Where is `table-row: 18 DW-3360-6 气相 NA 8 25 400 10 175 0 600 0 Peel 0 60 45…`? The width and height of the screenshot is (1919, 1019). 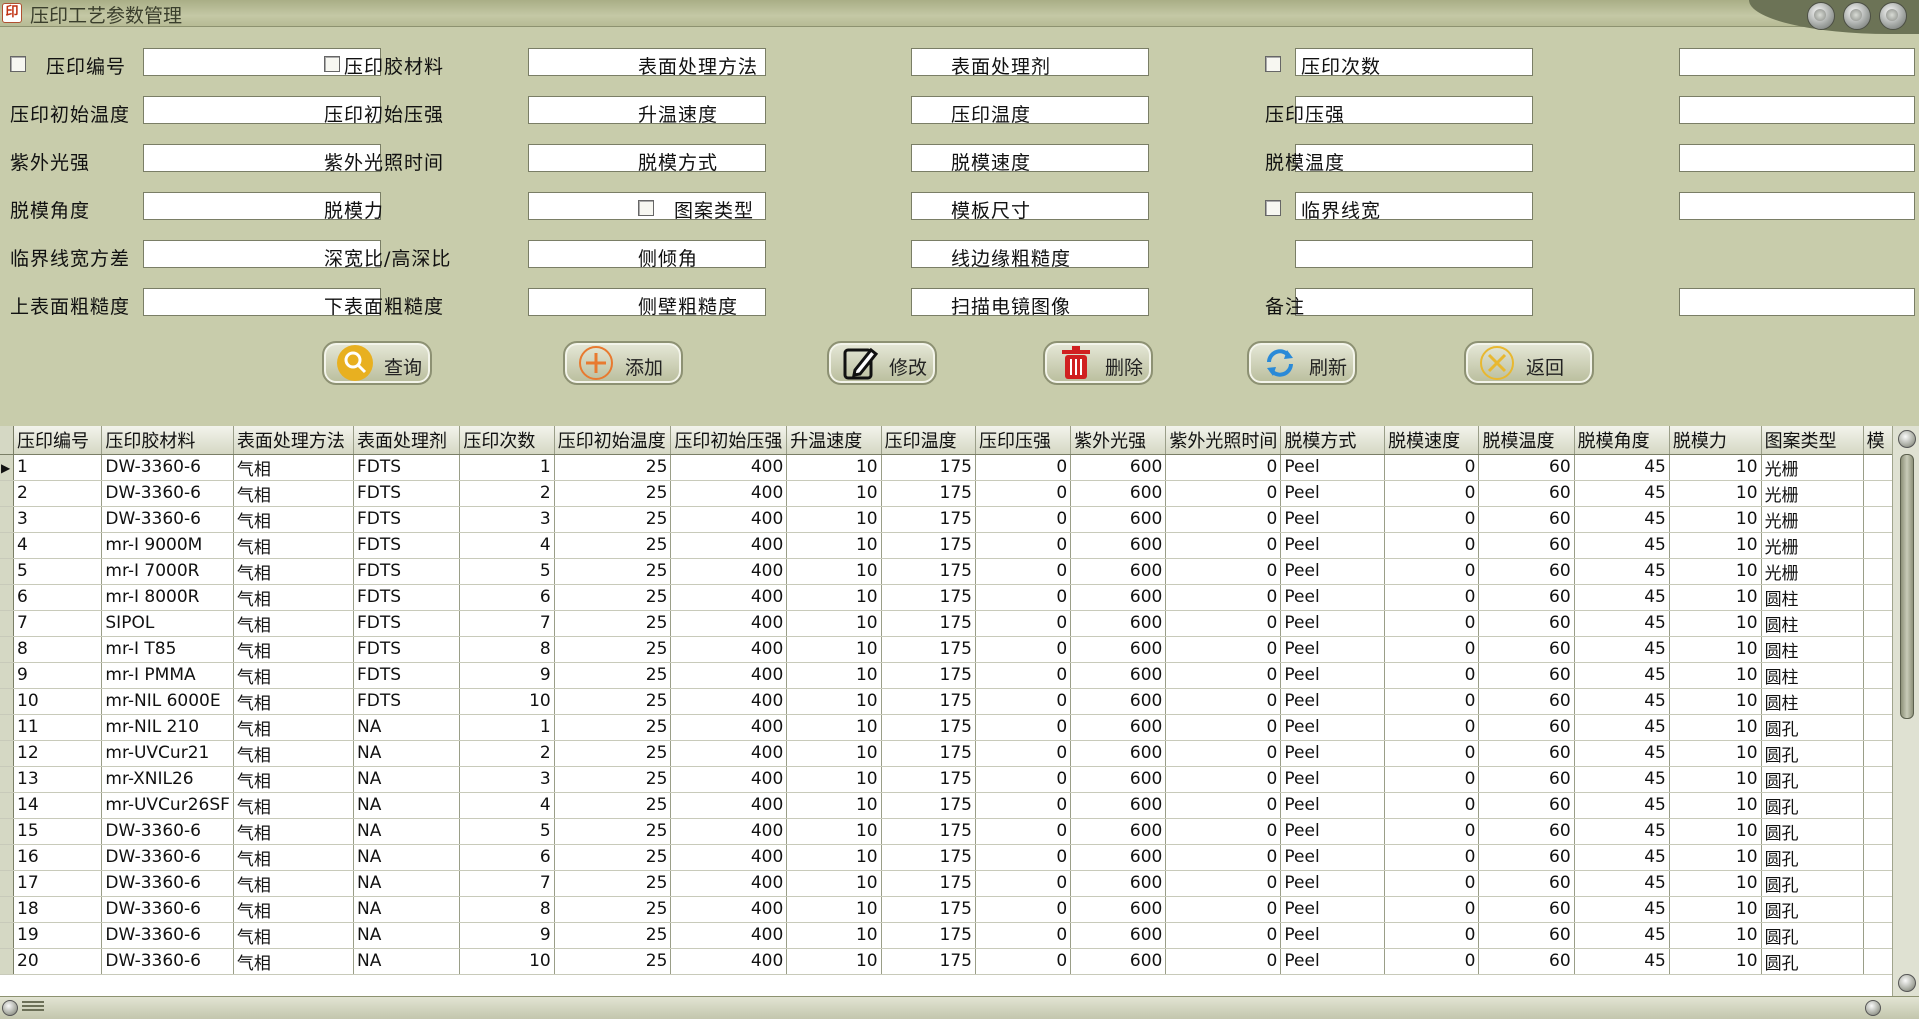
table-row: 18 DW-3360-6 气相 NA 8 25 400 10 175 0 600 0 Peel 0 60 45… is located at coordinates (946, 909).